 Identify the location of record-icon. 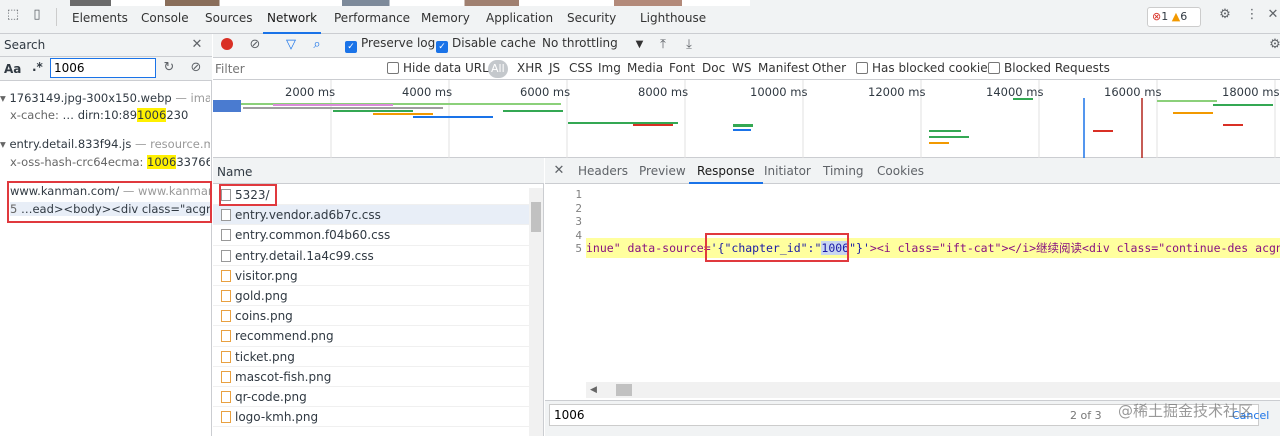
(227, 44).